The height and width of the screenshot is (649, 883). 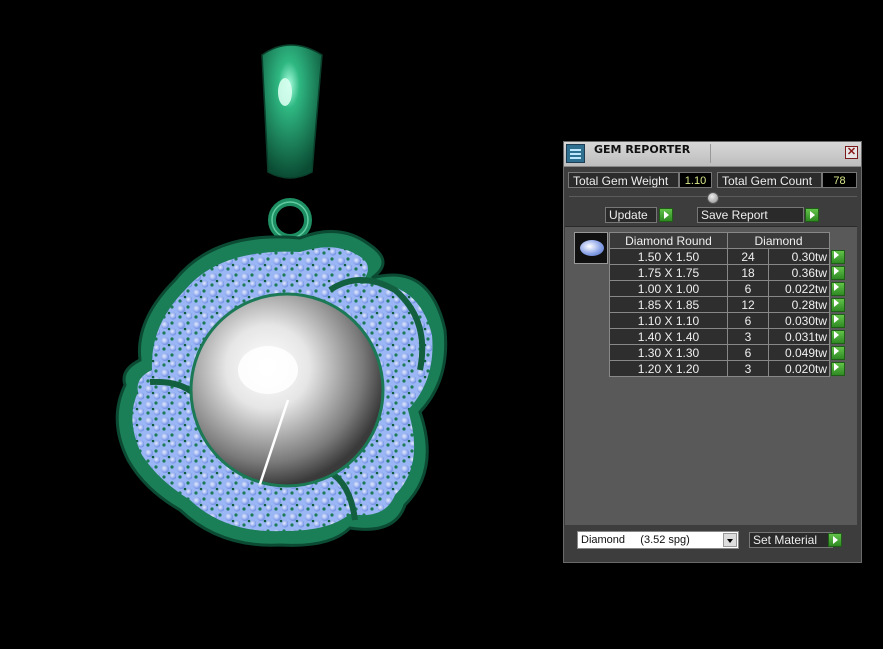 What do you see at coordinates (799, 368) in the screenshot?
I see `gem-weight-cell: 0.020tw` at bounding box center [799, 368].